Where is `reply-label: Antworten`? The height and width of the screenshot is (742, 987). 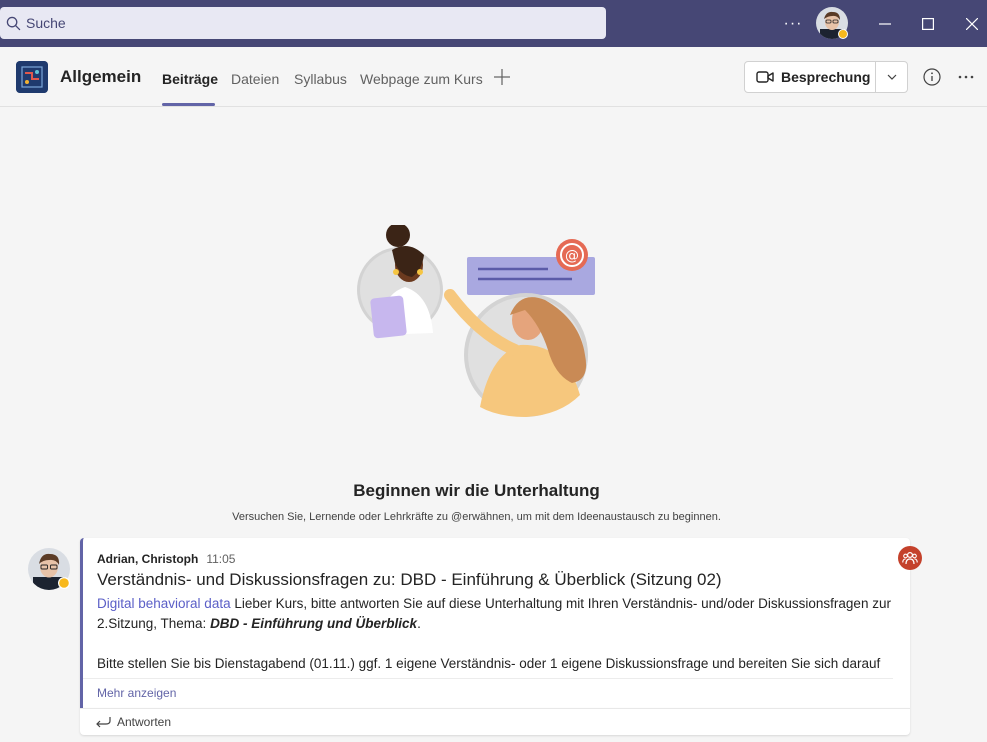 reply-label: Antworten is located at coordinates (144, 722).